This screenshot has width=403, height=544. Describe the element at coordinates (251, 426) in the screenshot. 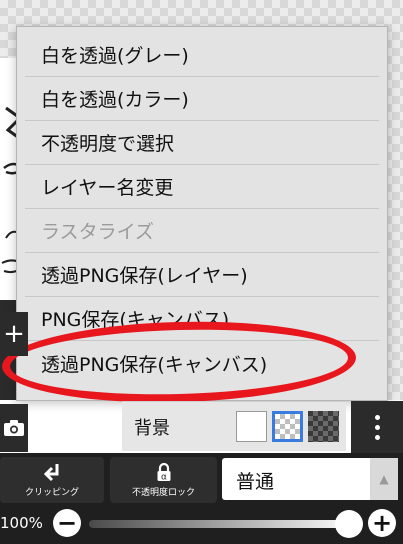

I see `background-white-swatch` at that location.